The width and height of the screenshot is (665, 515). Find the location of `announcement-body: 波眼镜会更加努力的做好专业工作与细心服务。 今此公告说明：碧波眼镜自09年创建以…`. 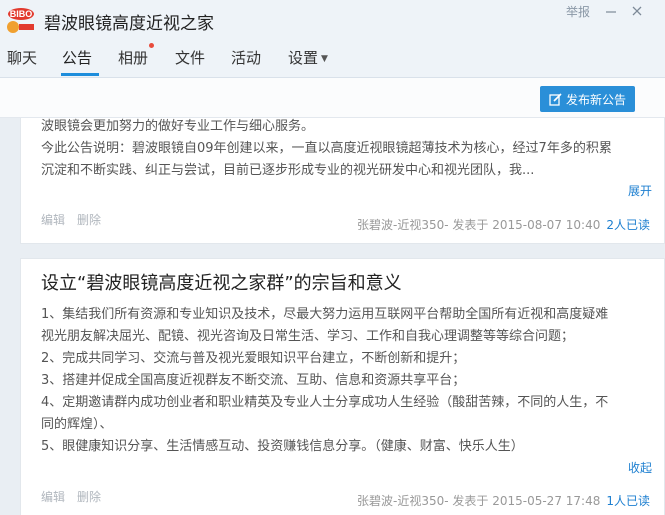

announcement-body: 波眼镜会更加努力的做好专业工作与细心服务。 今此公告说明：碧波眼镜自09年创建以… is located at coordinates (347, 149).